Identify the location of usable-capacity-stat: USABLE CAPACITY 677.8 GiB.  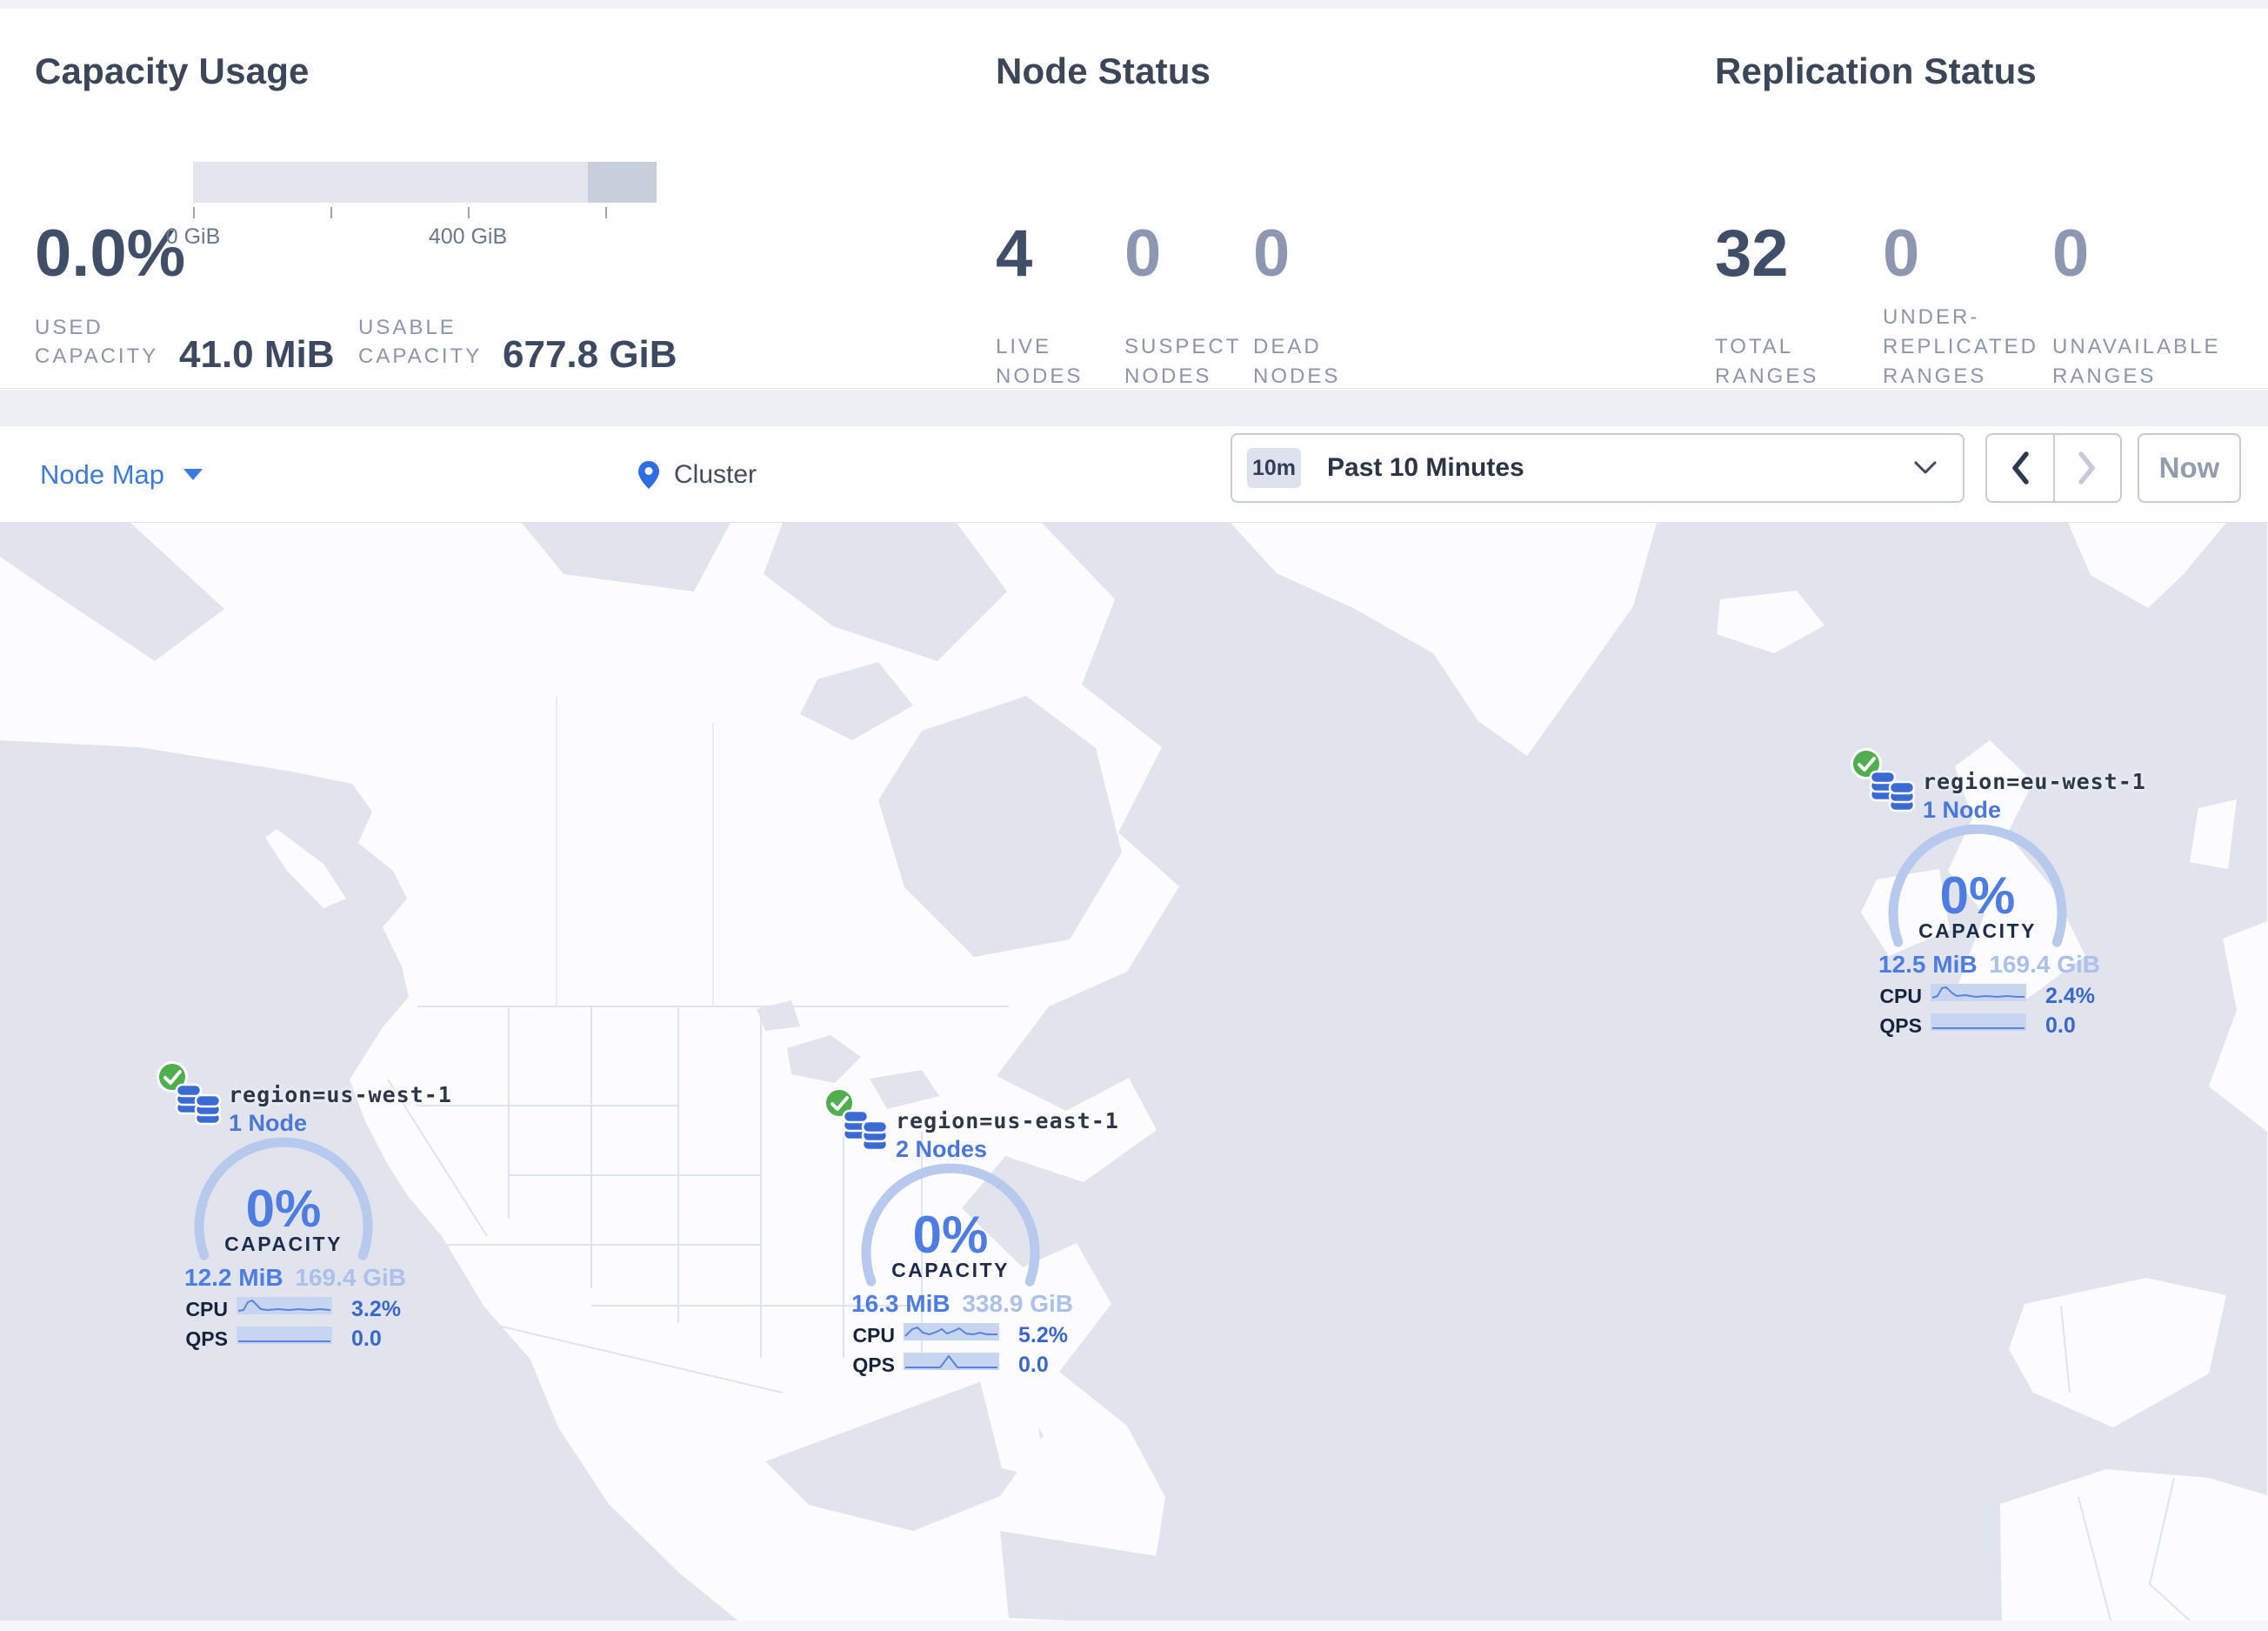
(517, 339).